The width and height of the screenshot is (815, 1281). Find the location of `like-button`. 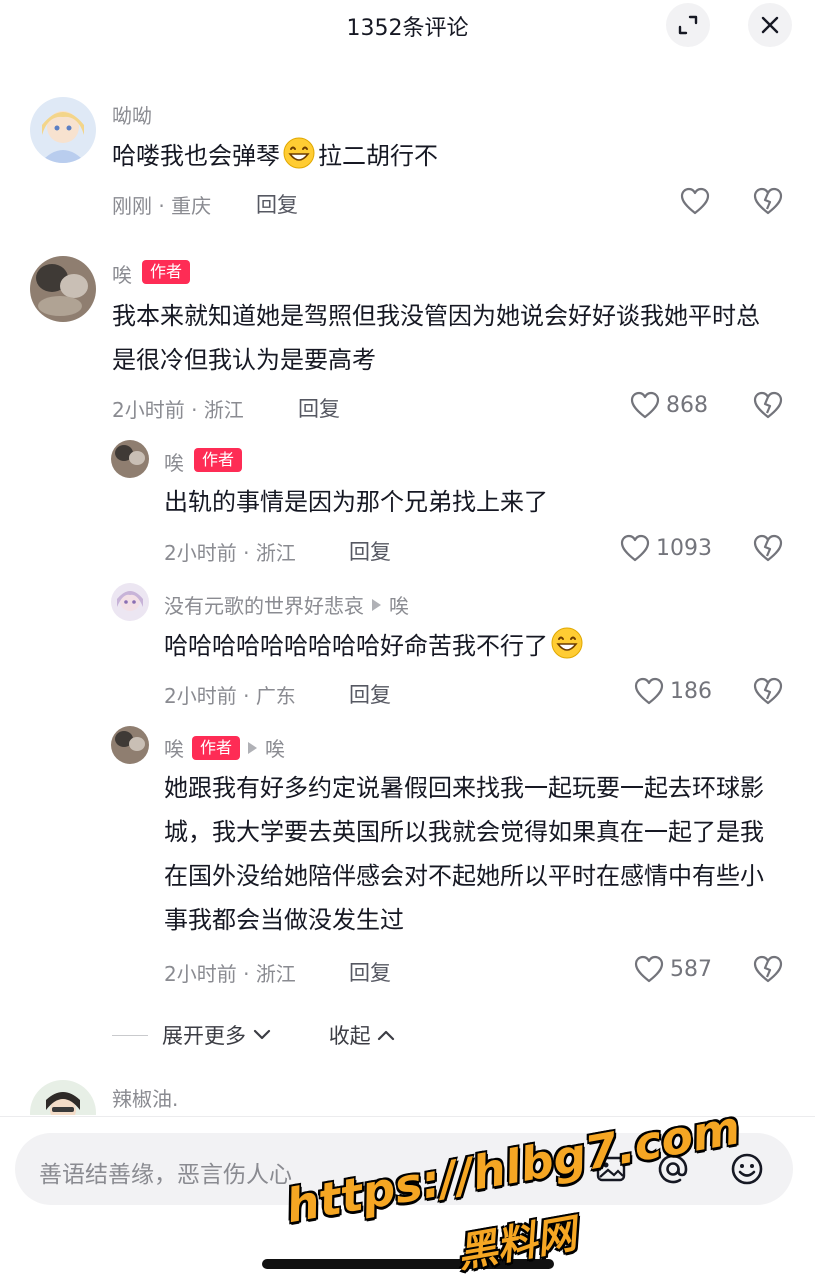

like-button is located at coordinates (698, 201).